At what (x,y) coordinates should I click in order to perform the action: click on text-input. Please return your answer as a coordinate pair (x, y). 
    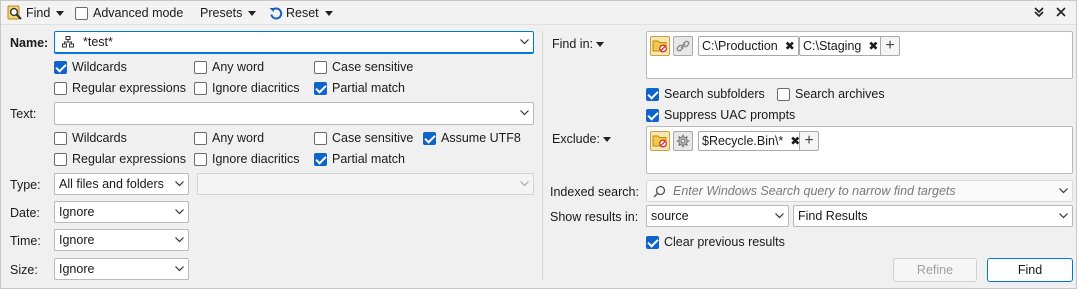
    Looking at the image, I should click on (294, 113).